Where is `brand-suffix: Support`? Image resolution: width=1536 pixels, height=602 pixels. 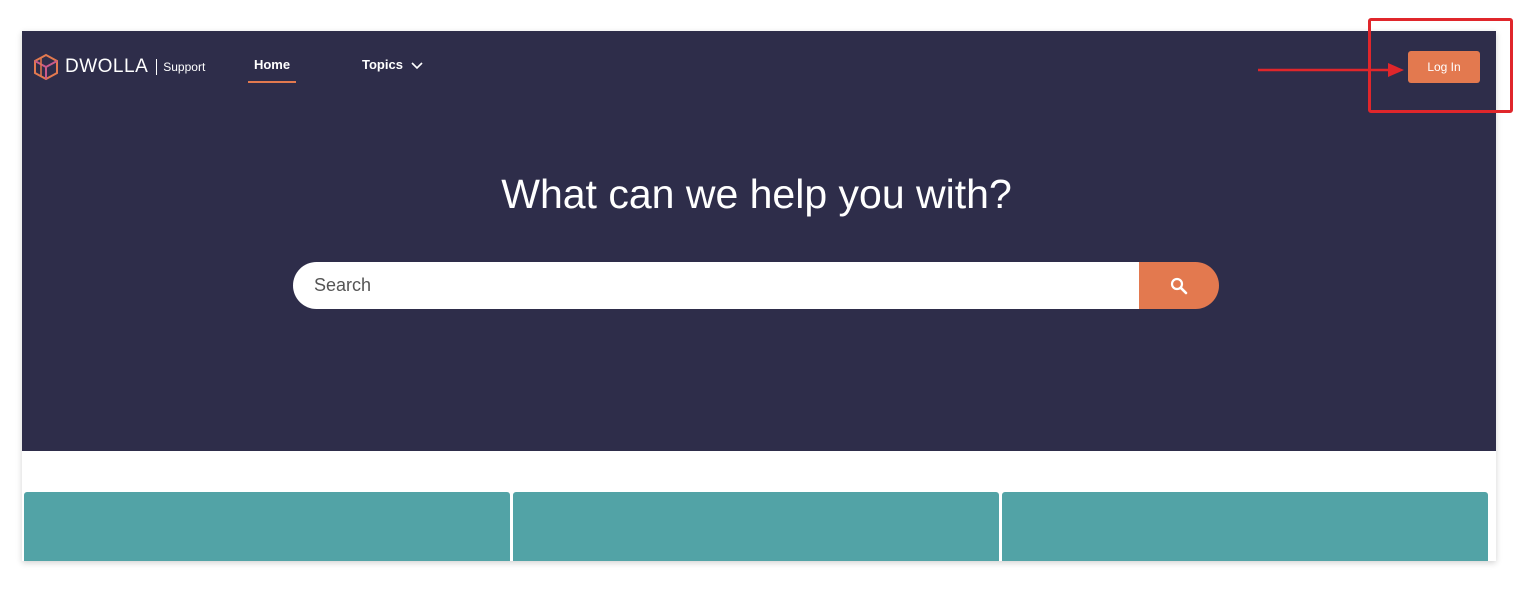 brand-suffix: Support is located at coordinates (184, 67).